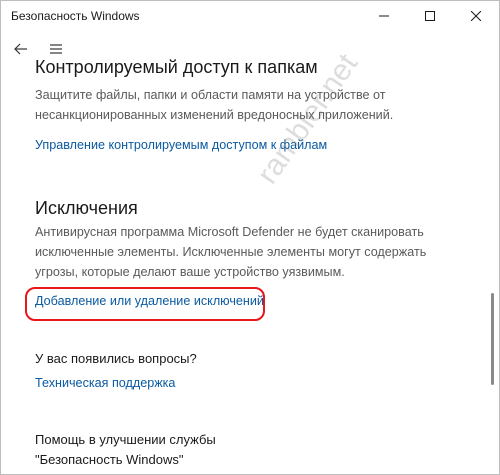 The image size is (500, 475). I want to click on hamburger-icon, so click(56, 49).